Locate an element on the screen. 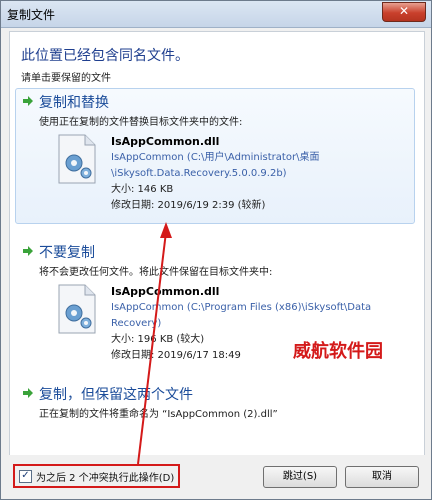 The height and width of the screenshot is (500, 432). skip-button: 跳过(S) is located at coordinates (300, 477).